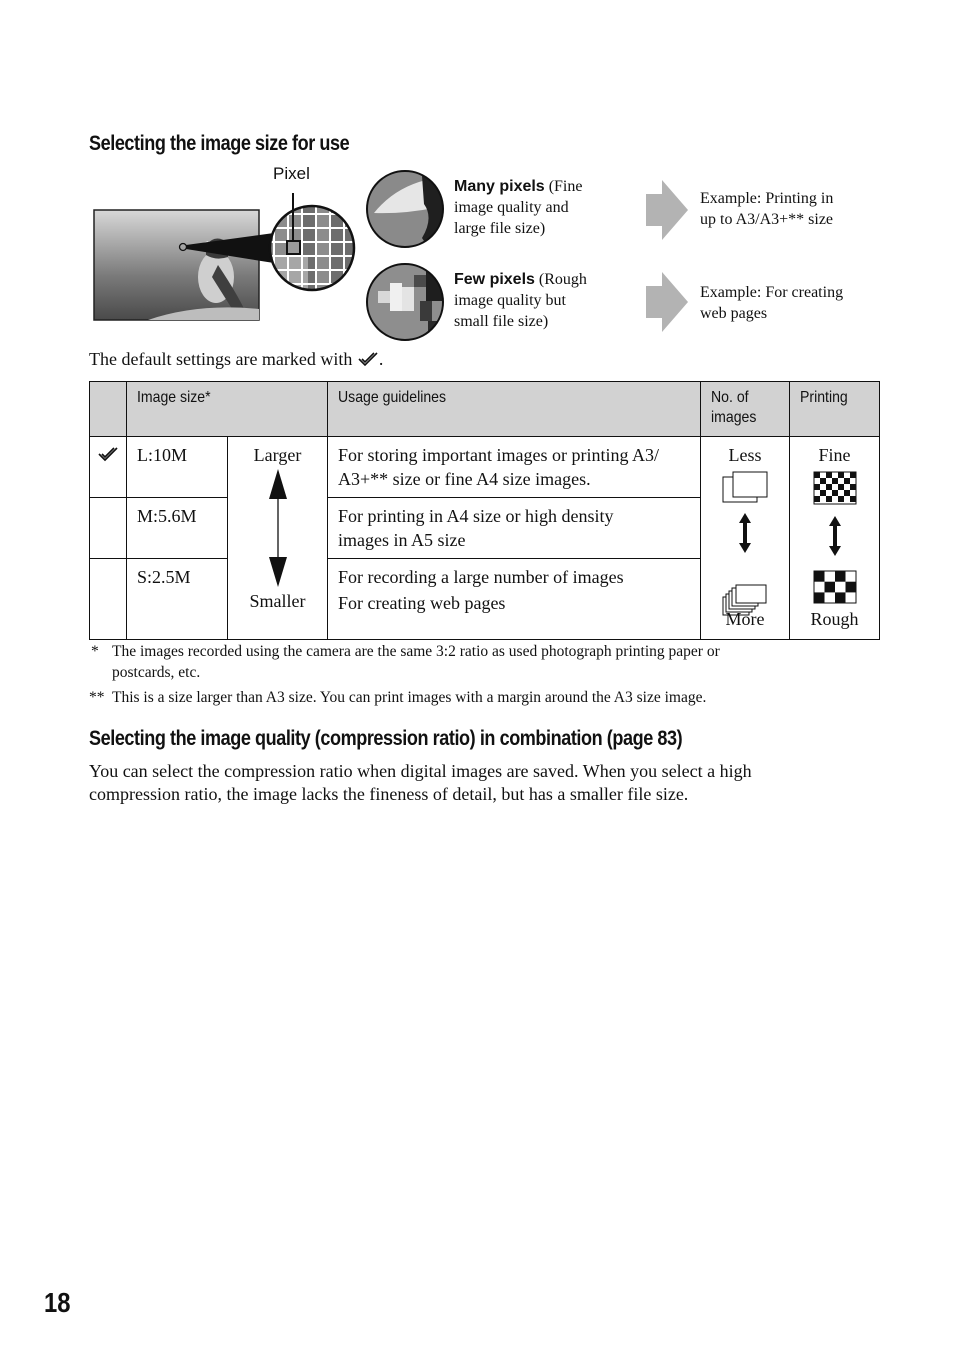 The image size is (954, 1357). I want to click on bird-pixel-illustration, so click(224, 257).